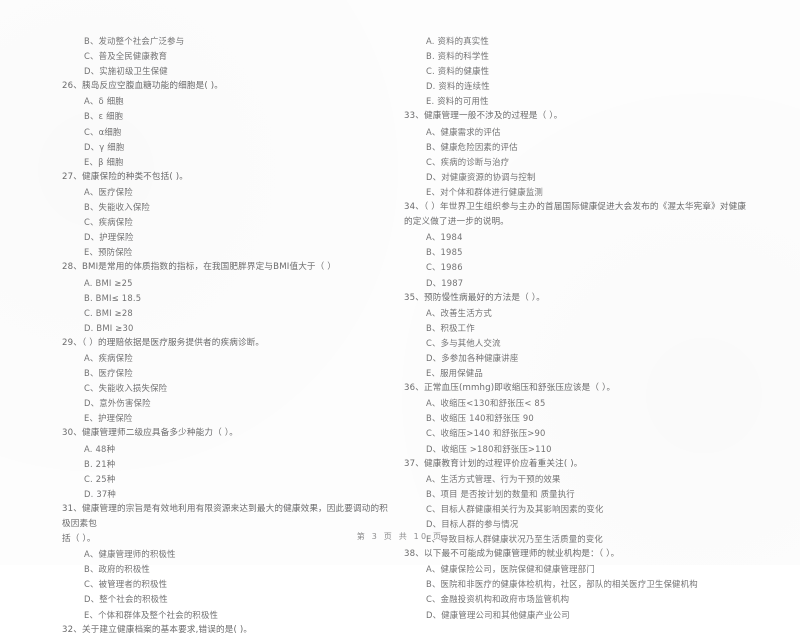 This screenshot has width=800, height=638. What do you see at coordinates (126, 71) in the screenshot?
I see `answer-option: D、实施初级卫生保健` at bounding box center [126, 71].